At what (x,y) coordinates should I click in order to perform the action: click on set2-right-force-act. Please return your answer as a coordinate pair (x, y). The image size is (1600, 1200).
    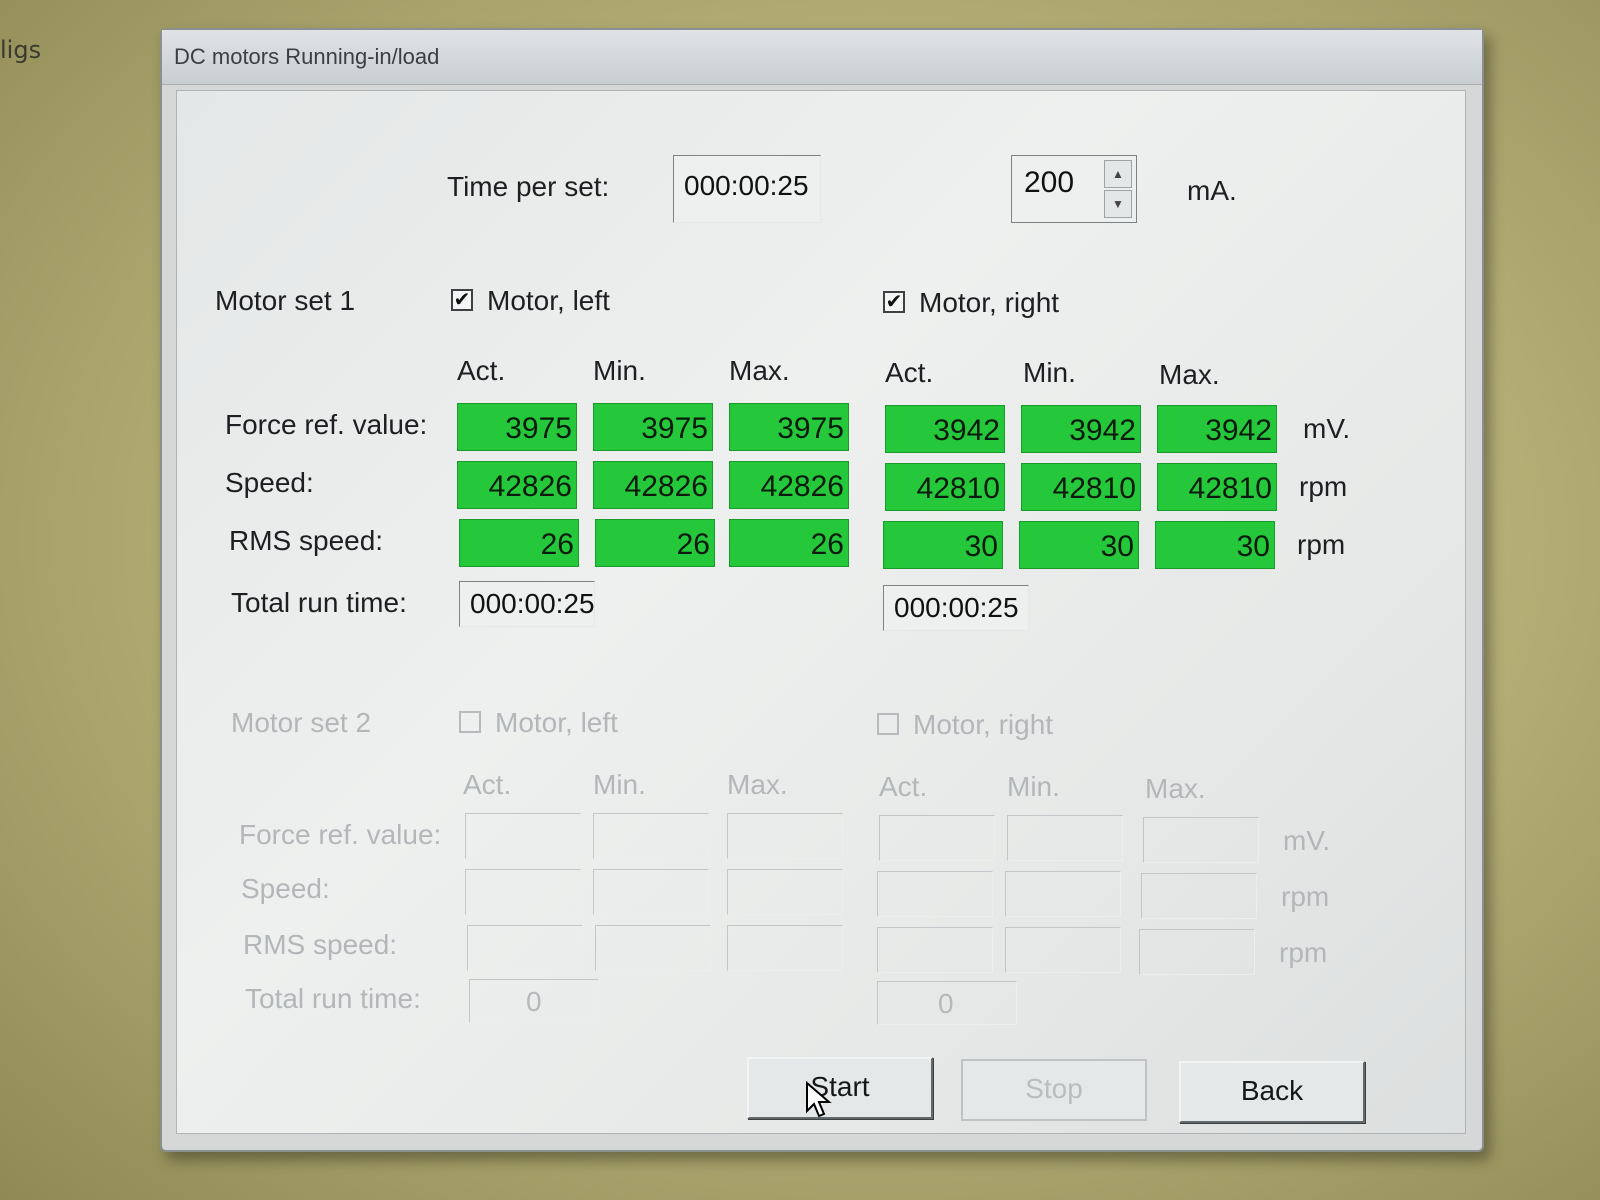
    Looking at the image, I should click on (937, 838).